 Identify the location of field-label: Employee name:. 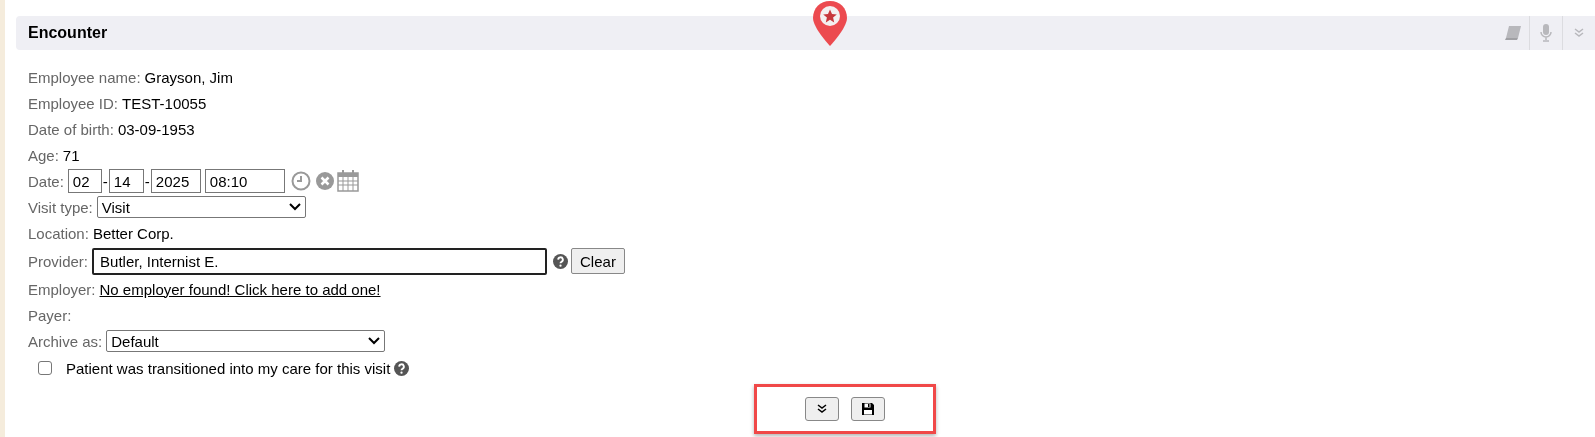
(84, 77).